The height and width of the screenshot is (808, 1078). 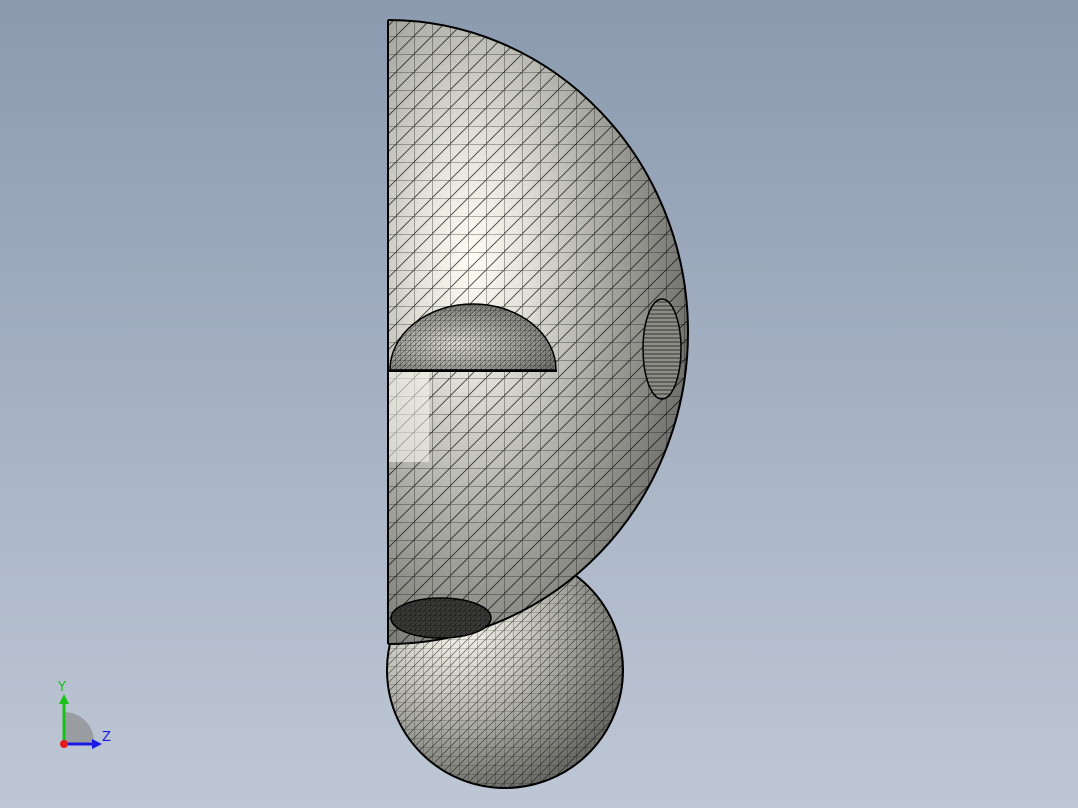 What do you see at coordinates (64, 699) in the screenshot?
I see `y-arrow-icon` at bounding box center [64, 699].